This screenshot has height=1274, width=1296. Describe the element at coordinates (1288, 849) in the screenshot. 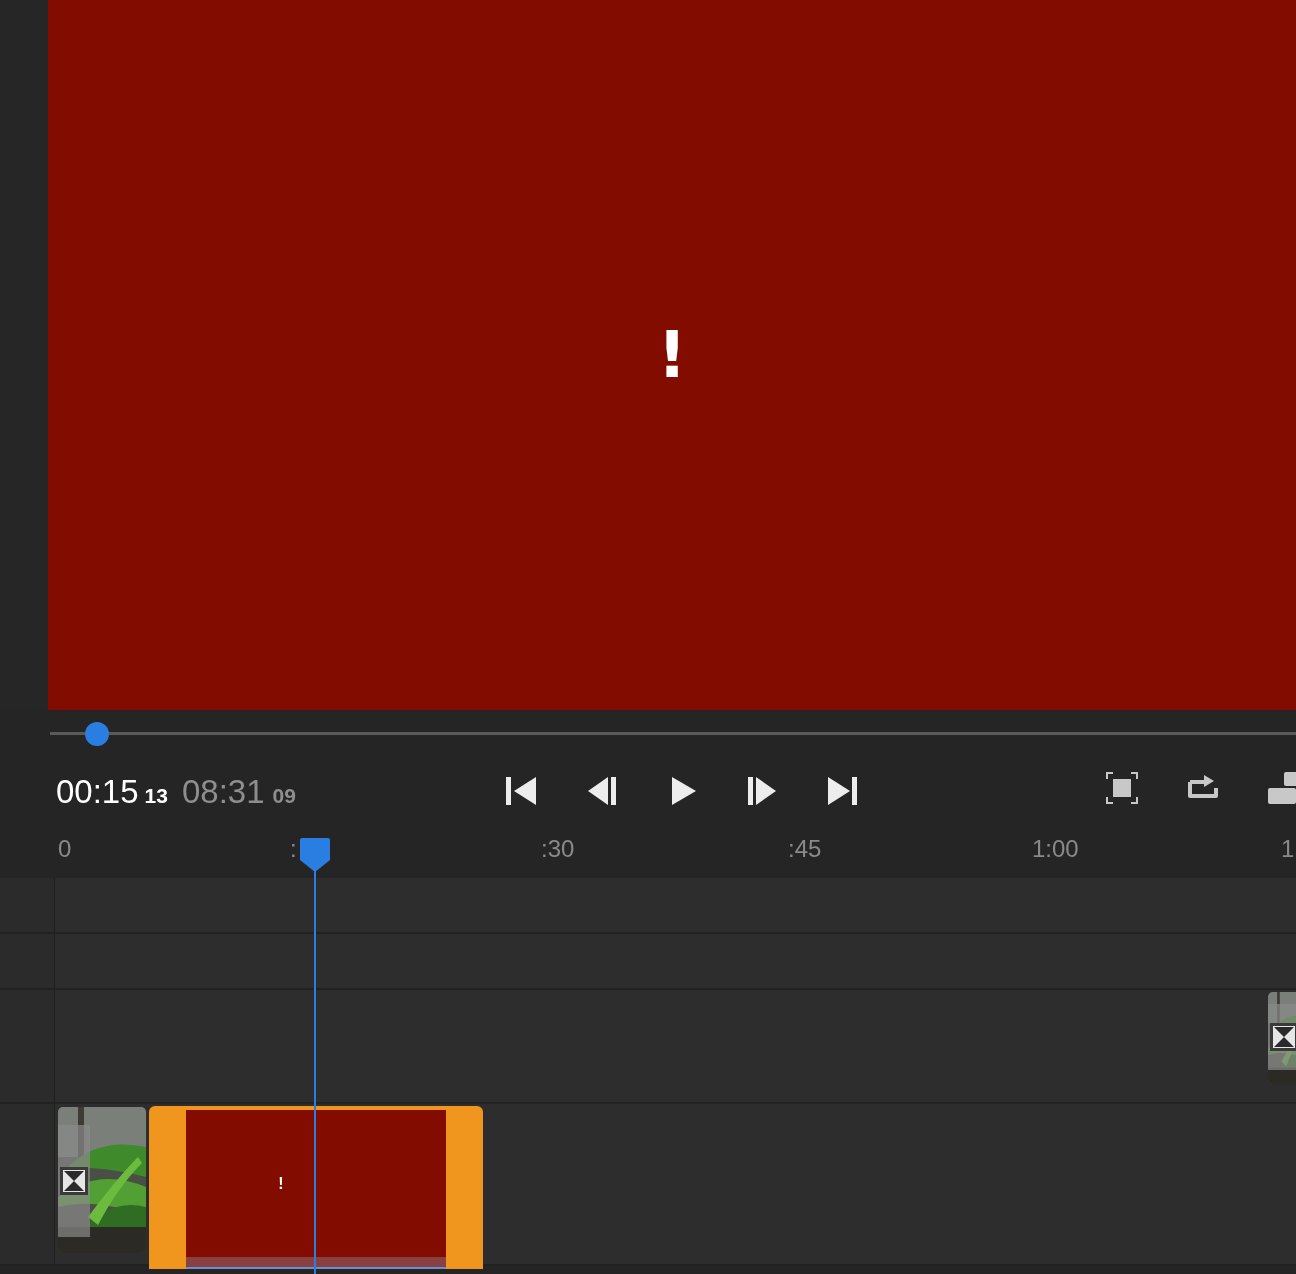

I see `ruler-label: 1` at that location.